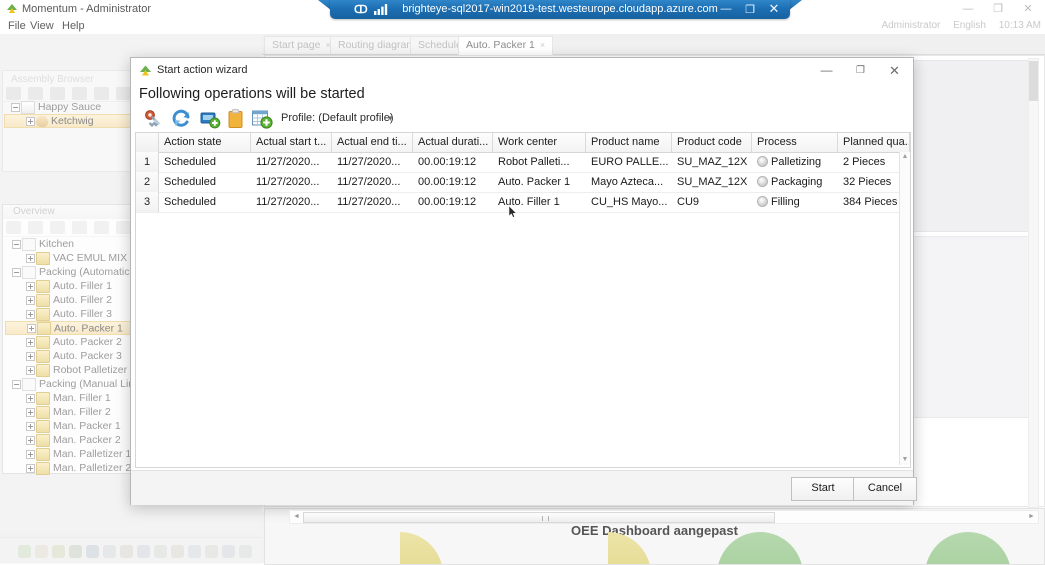 This screenshot has height=565, width=1045. Describe the element at coordinates (1031, 516) in the screenshot. I see `scroll-right-arrow-icon: ►` at that location.